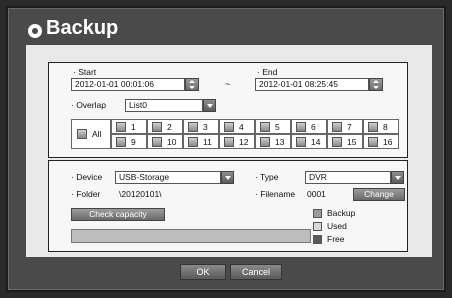  What do you see at coordinates (313, 127) in the screenshot?
I see `channel-number: 6` at bounding box center [313, 127].